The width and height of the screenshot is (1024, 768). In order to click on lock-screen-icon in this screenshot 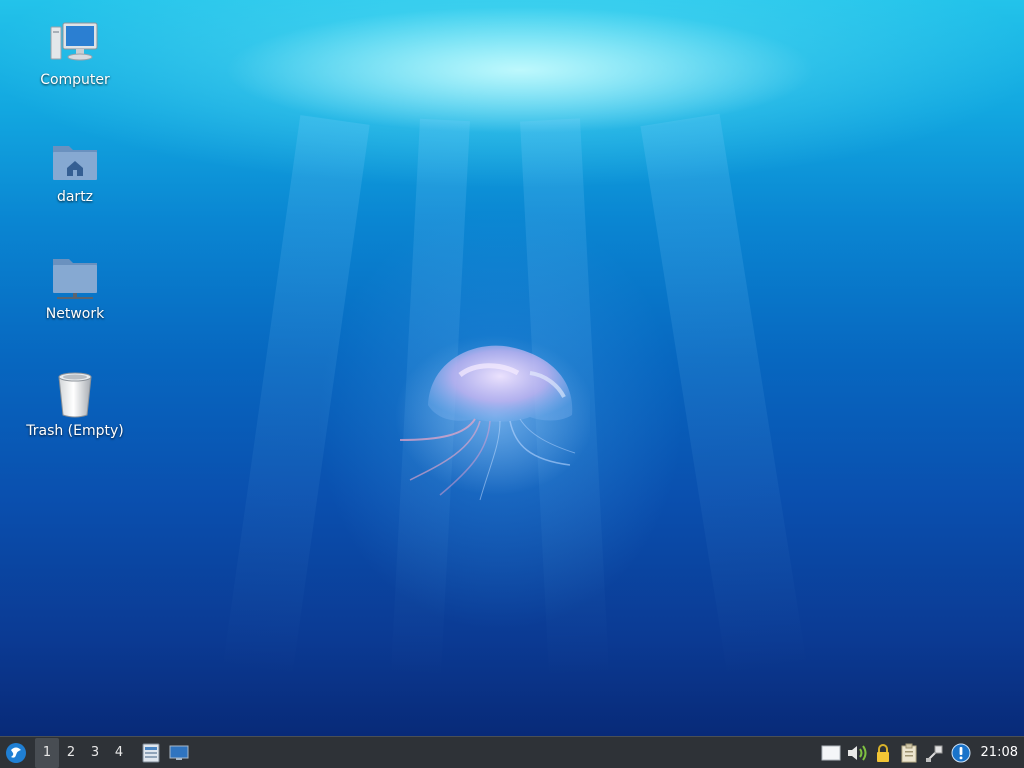, I will do `click(882, 752)`.